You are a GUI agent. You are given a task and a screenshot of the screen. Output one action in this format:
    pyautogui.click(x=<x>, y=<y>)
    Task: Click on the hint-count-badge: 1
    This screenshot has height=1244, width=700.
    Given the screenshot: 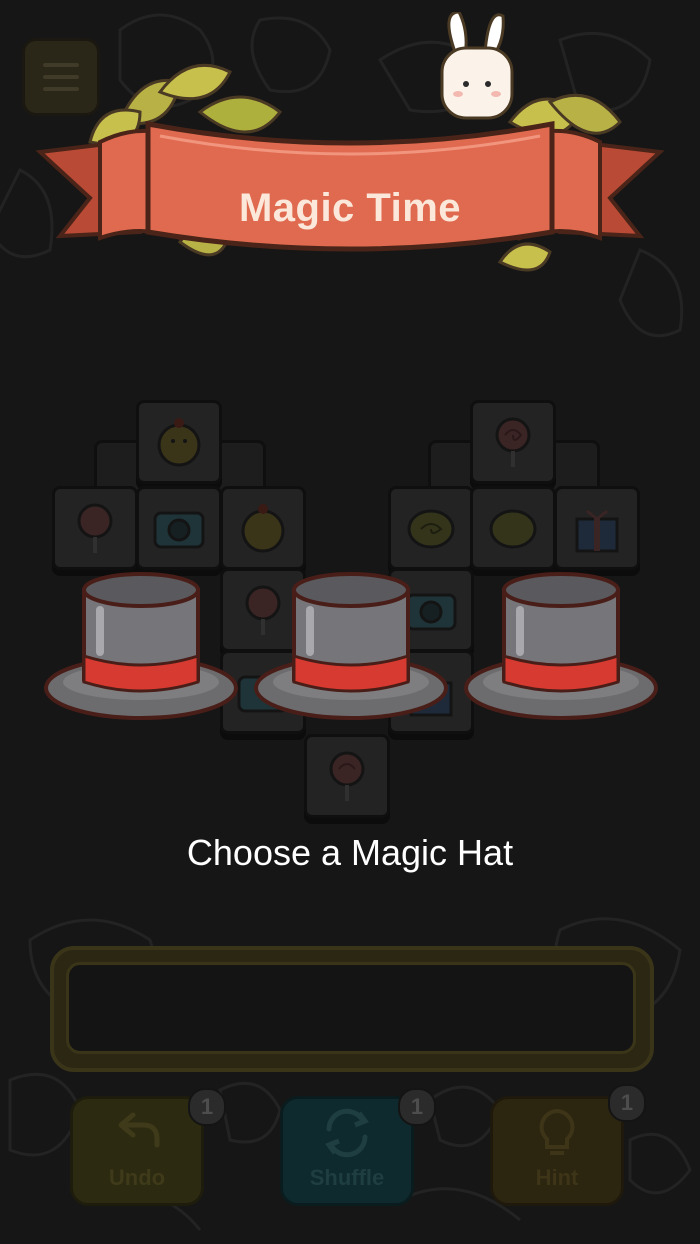 What is the action you would take?
    pyautogui.click(x=627, y=1103)
    